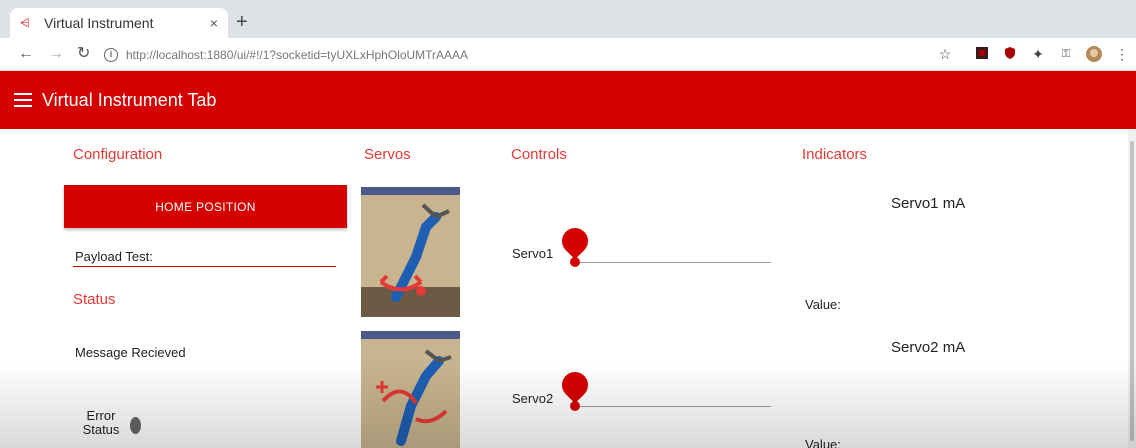  Describe the element at coordinates (823, 442) in the screenshot. I see `servo2-ma-value-label: Value:` at that location.